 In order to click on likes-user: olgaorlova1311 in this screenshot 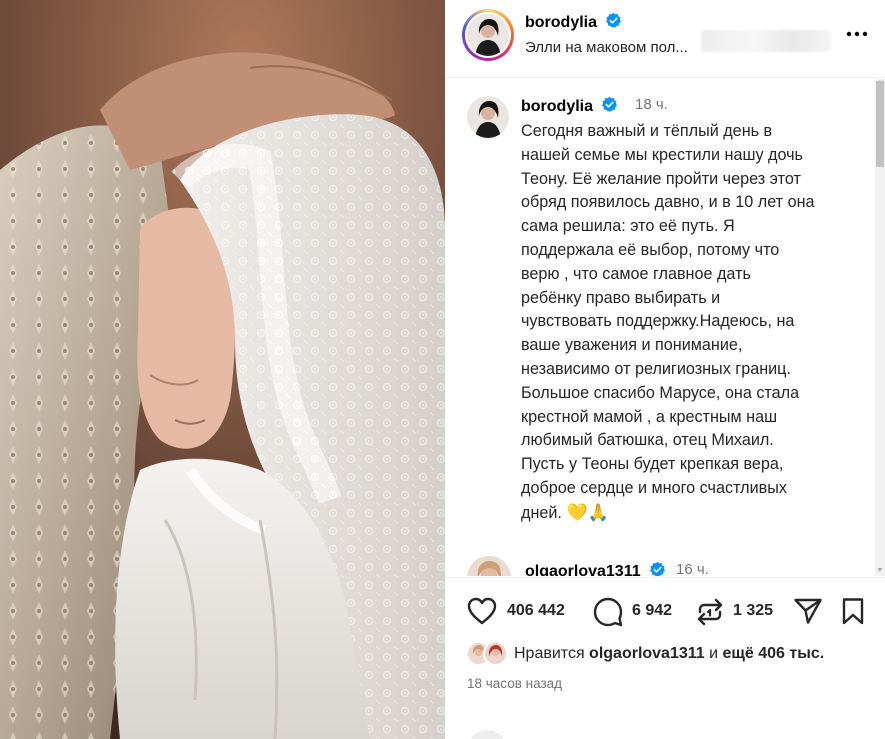, I will do `click(647, 653)`.